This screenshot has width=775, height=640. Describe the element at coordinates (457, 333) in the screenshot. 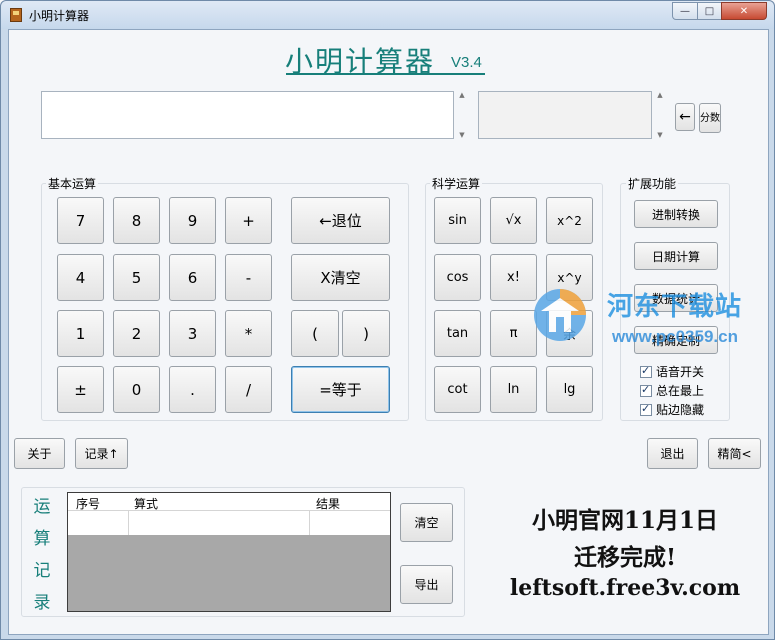

I see `tan-button: tan` at that location.